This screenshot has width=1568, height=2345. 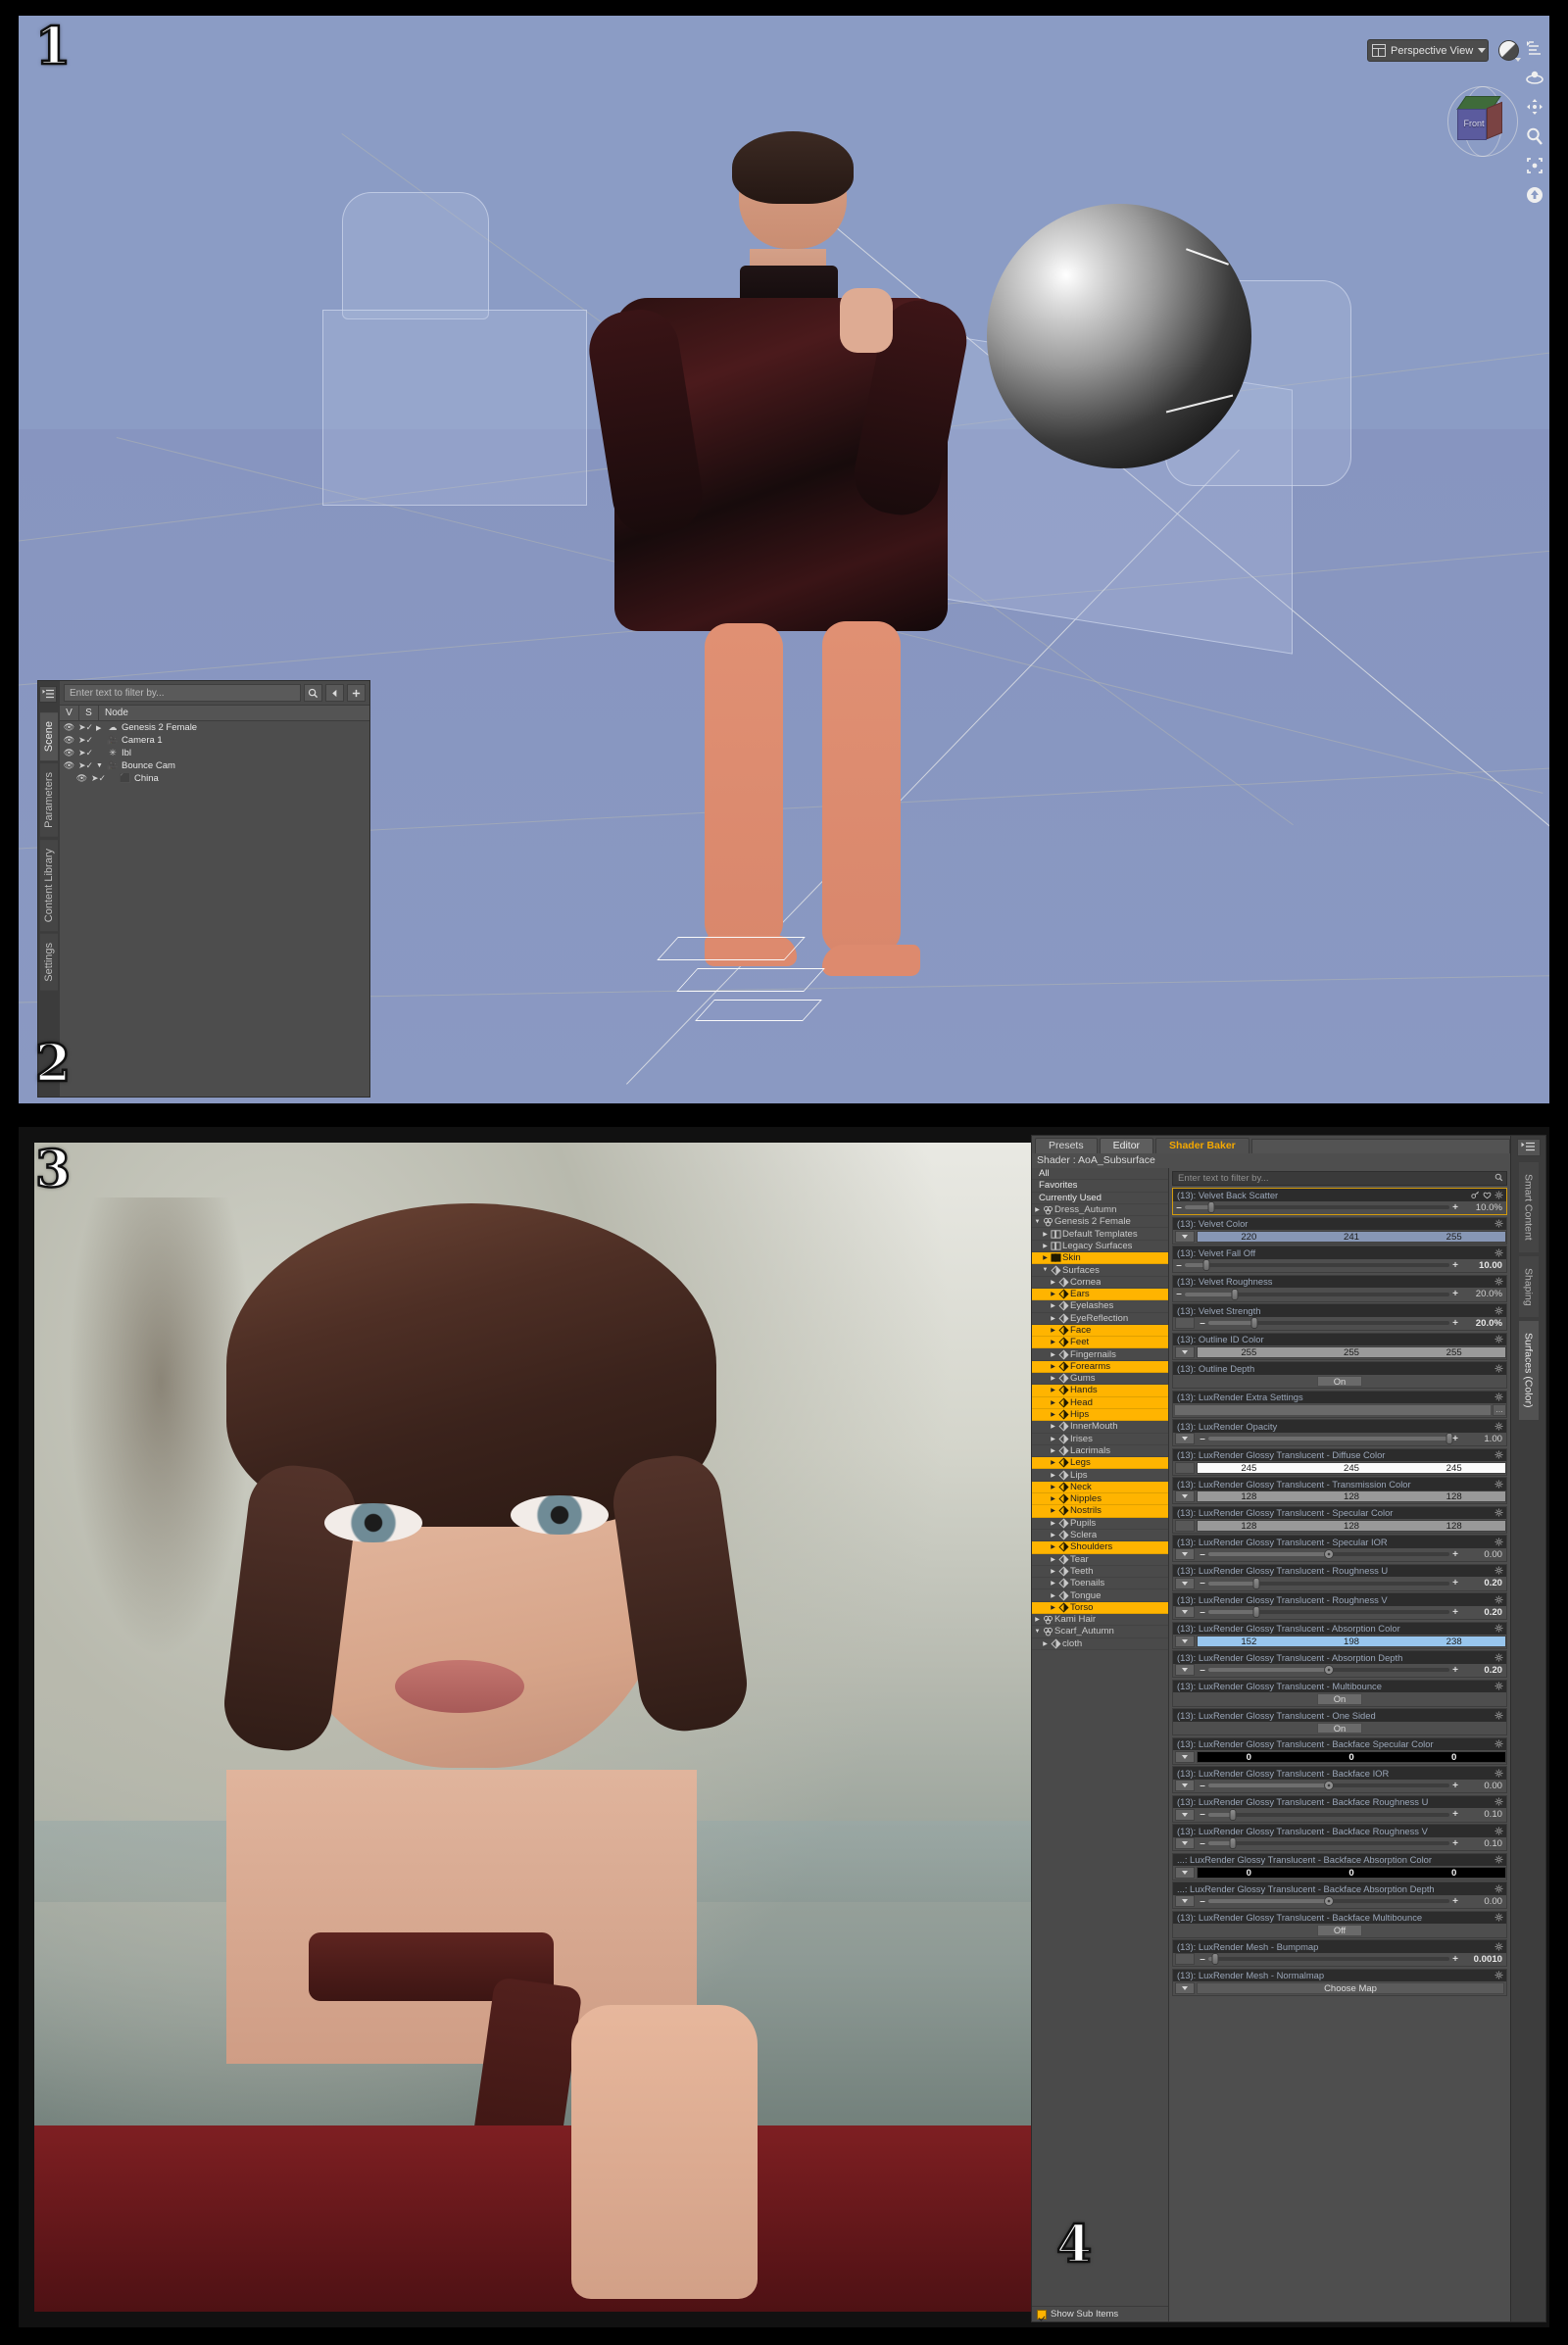 What do you see at coordinates (1249, 1468) in the screenshot?
I see `color-channel-r: 245` at bounding box center [1249, 1468].